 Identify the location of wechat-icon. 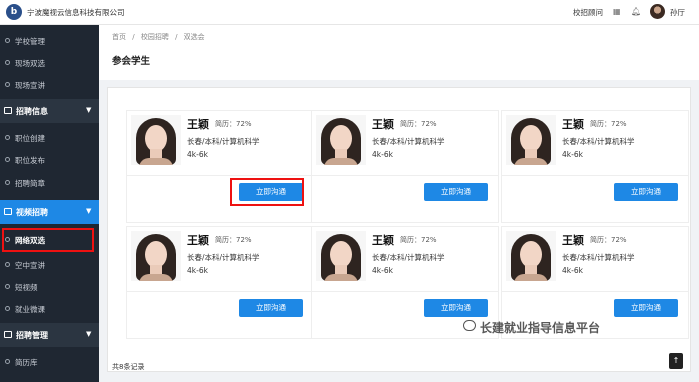
(469, 325).